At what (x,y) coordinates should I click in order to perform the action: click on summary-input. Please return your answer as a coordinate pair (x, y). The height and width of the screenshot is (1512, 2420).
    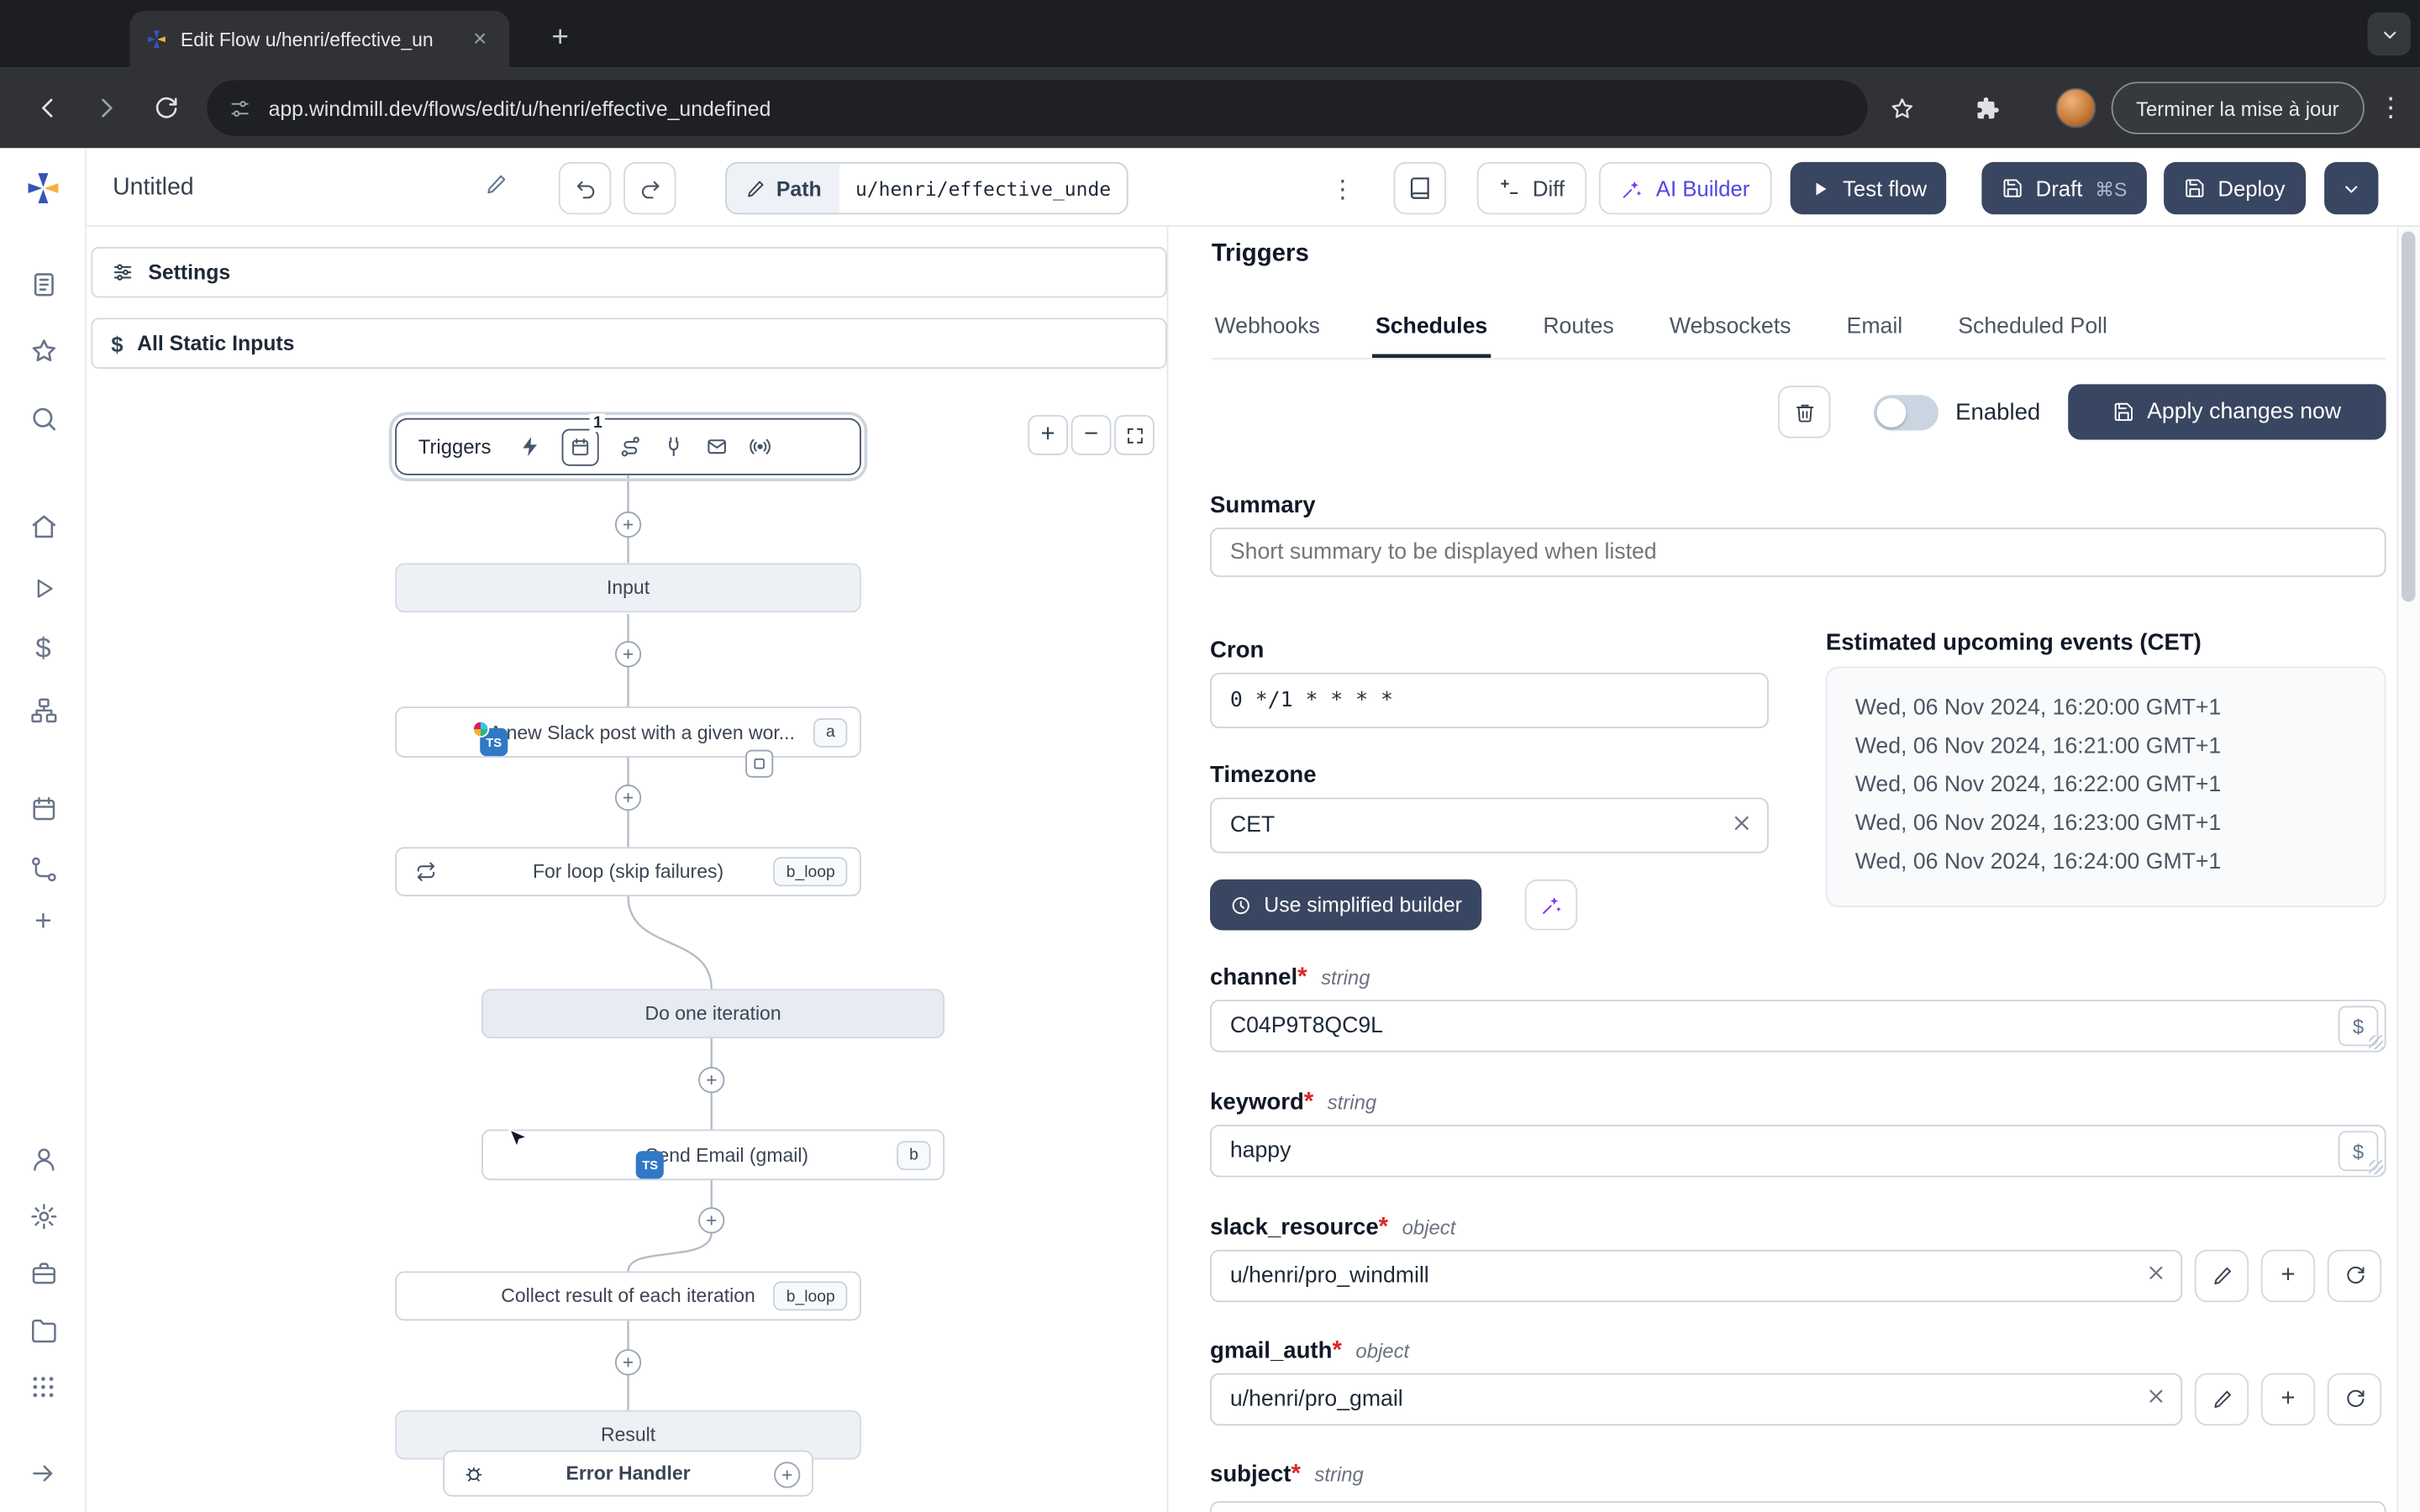
    Looking at the image, I should click on (1798, 552).